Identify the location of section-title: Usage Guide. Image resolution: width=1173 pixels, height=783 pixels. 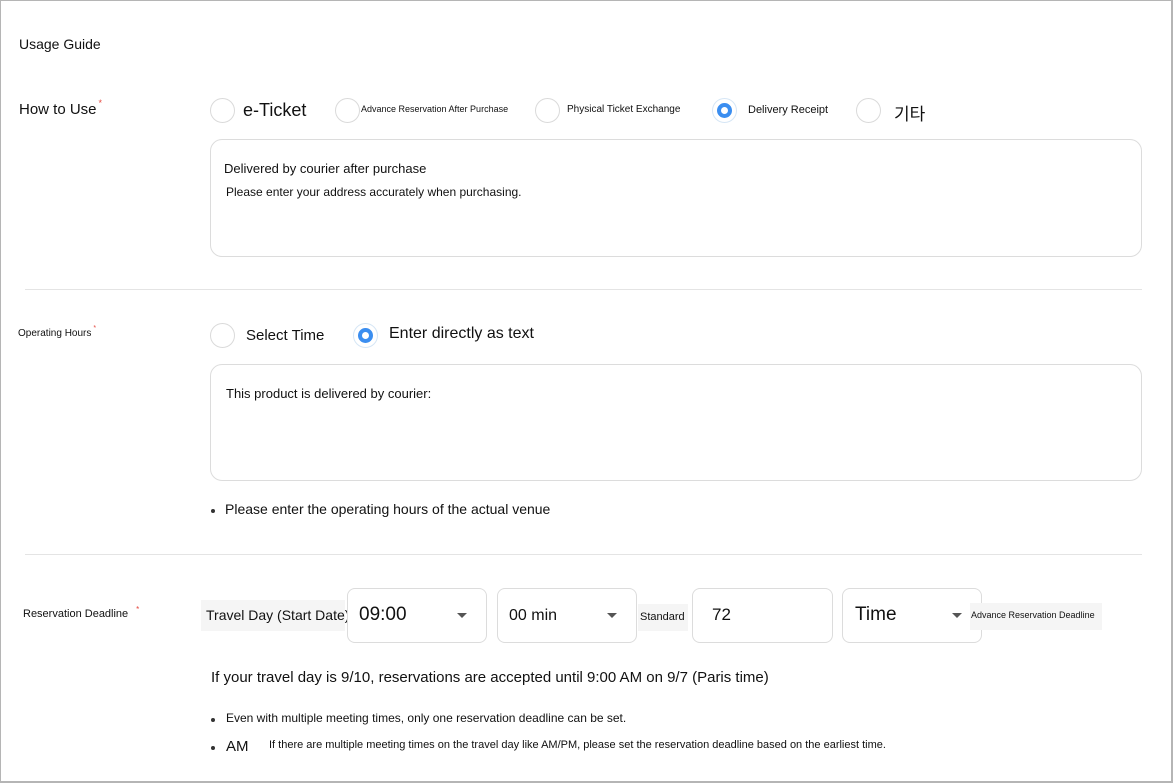
(60, 44).